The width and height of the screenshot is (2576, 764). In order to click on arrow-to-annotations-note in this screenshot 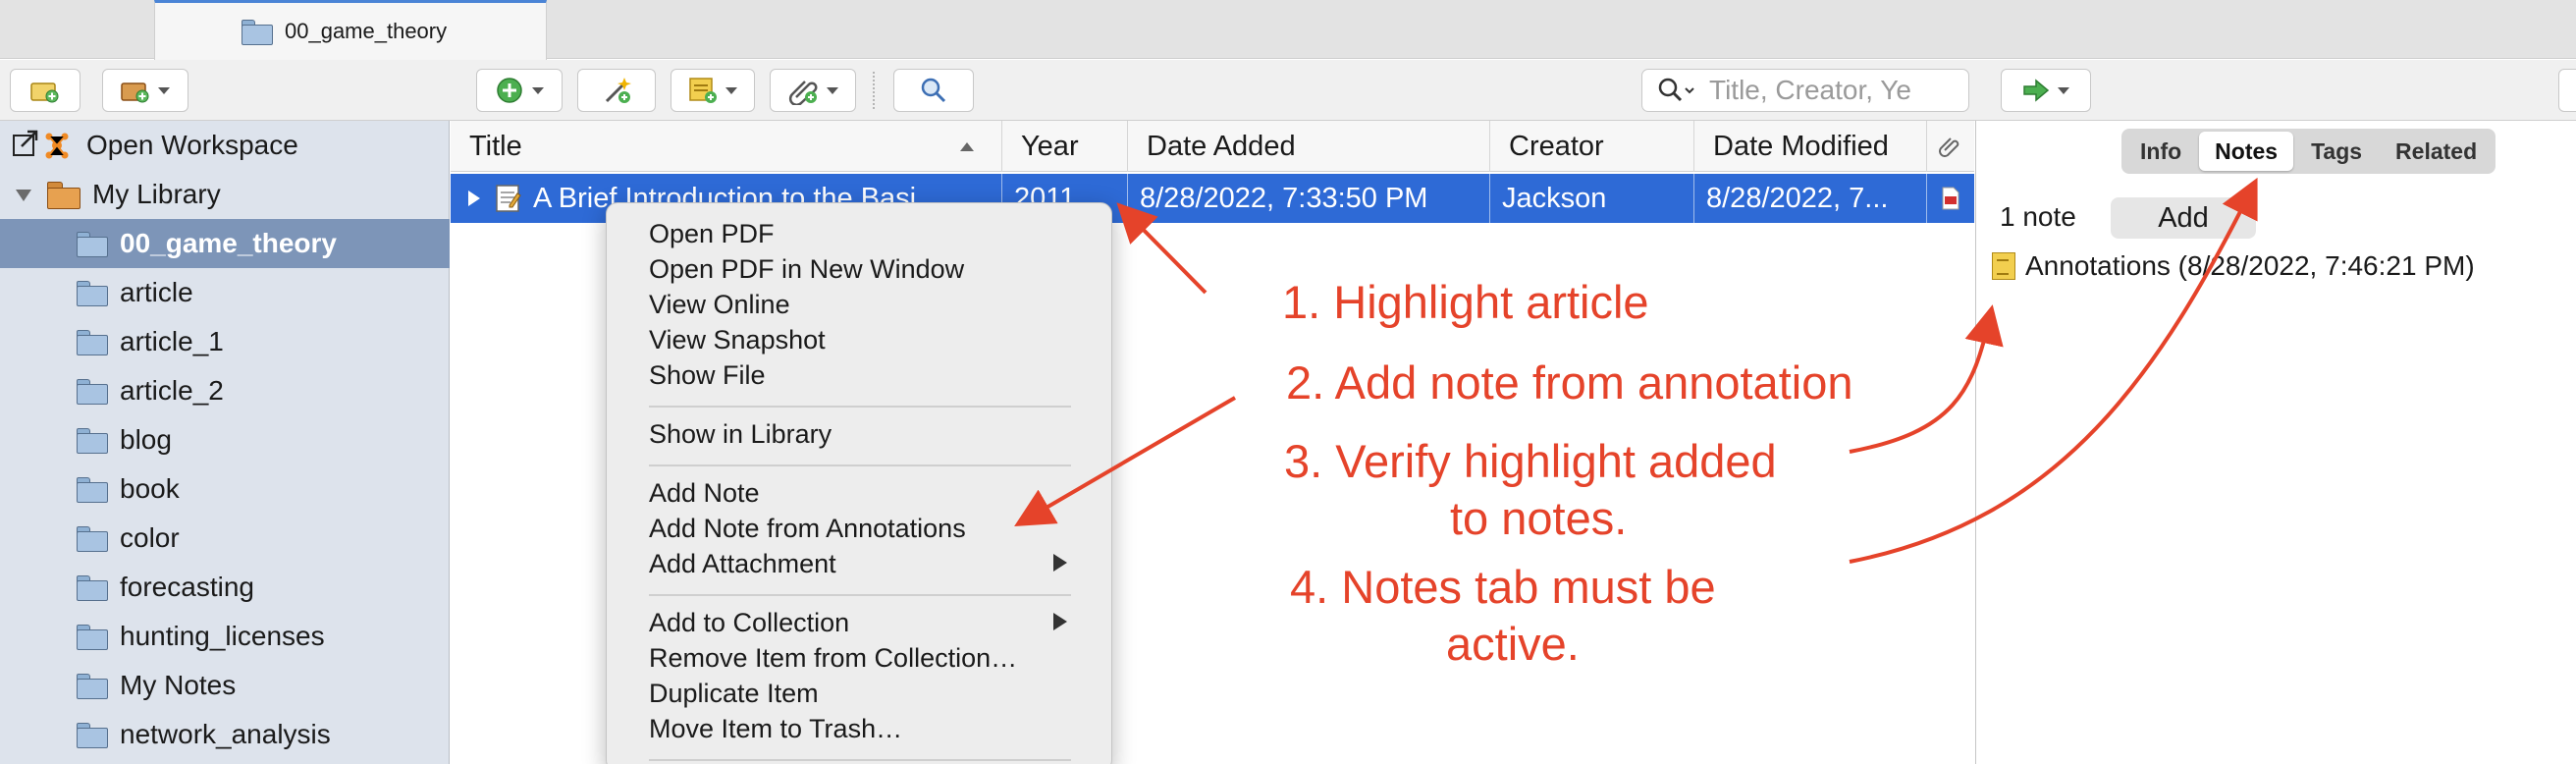, I will do `click(1926, 379)`.